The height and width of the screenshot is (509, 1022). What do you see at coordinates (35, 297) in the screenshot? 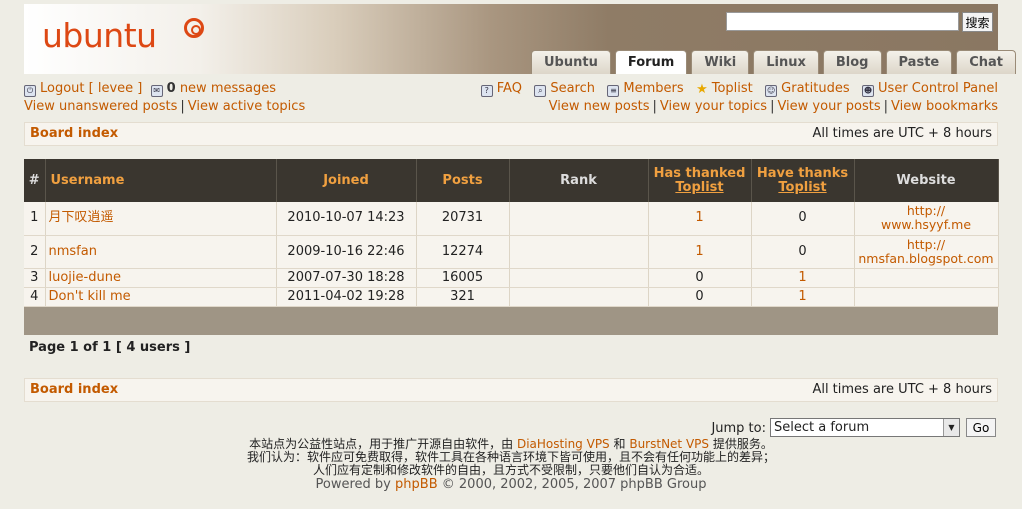
I see `row-number: 4` at bounding box center [35, 297].